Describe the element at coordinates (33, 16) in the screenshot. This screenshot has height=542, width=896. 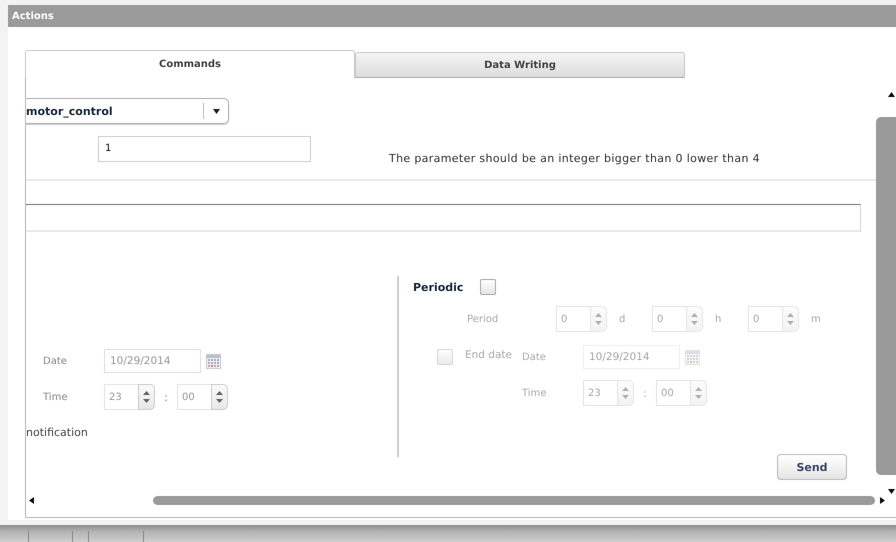
I see `window-title: Actions` at that location.